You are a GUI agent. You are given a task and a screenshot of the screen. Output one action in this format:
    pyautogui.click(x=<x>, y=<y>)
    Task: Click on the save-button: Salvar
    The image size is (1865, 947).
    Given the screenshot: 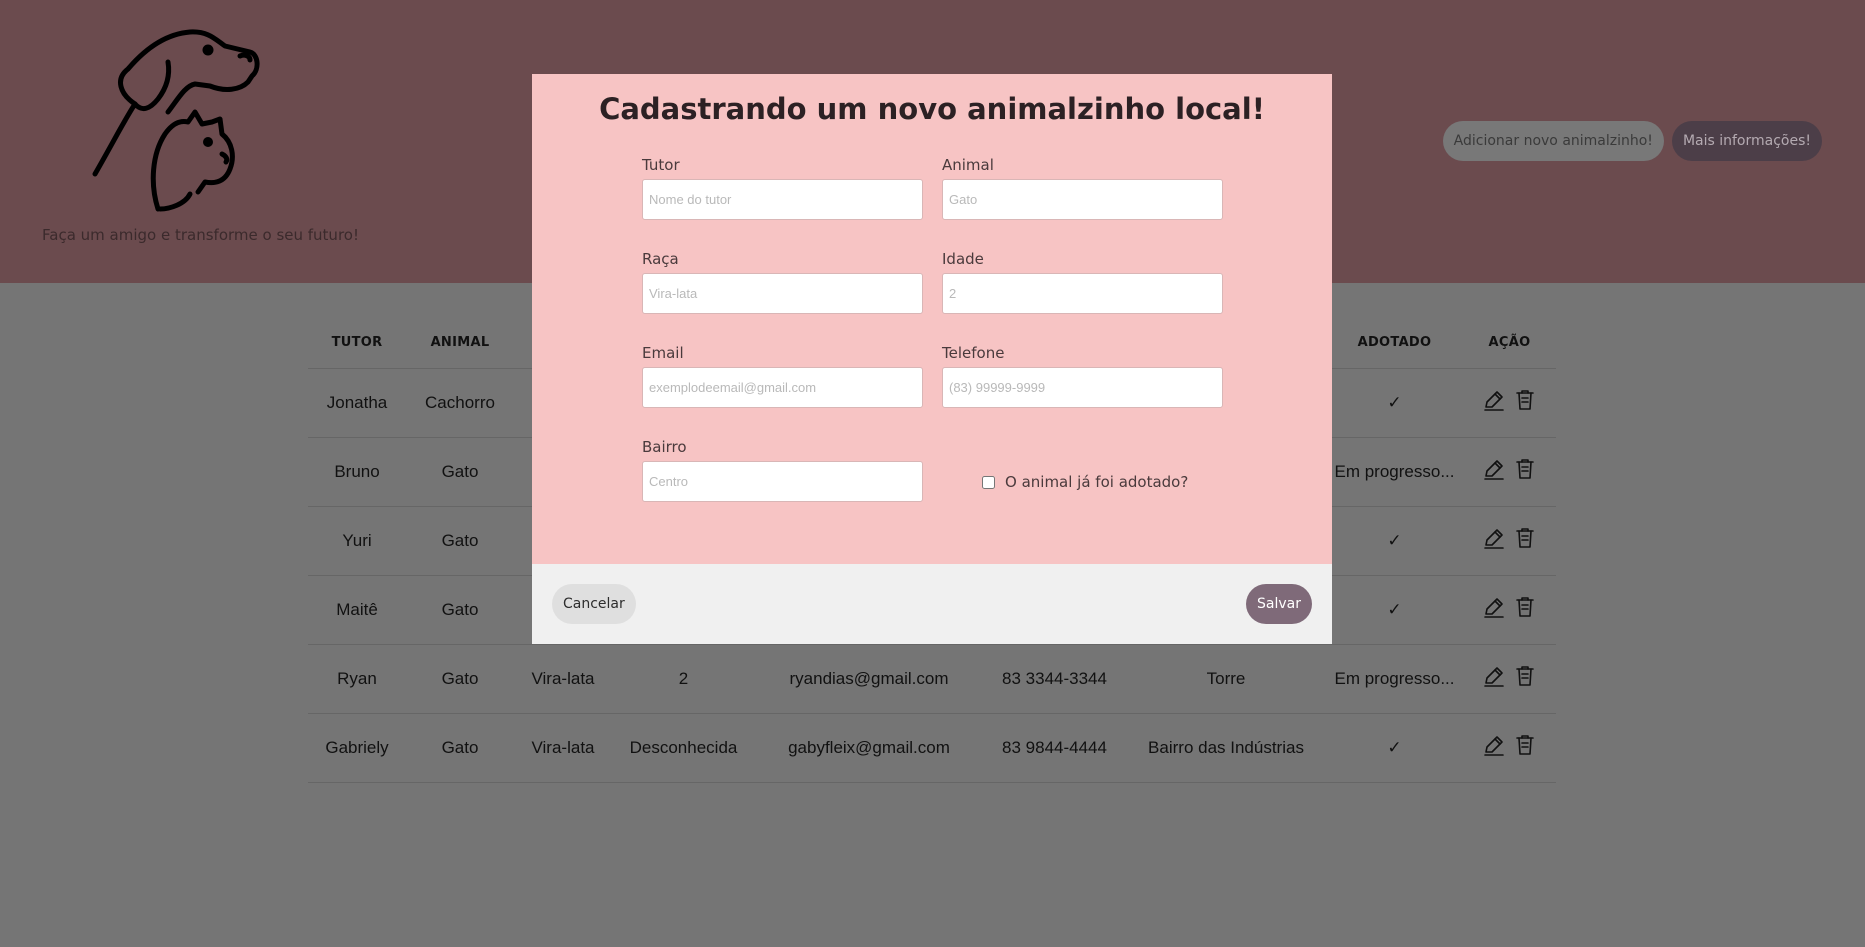 What is the action you would take?
    pyautogui.click(x=1279, y=604)
    